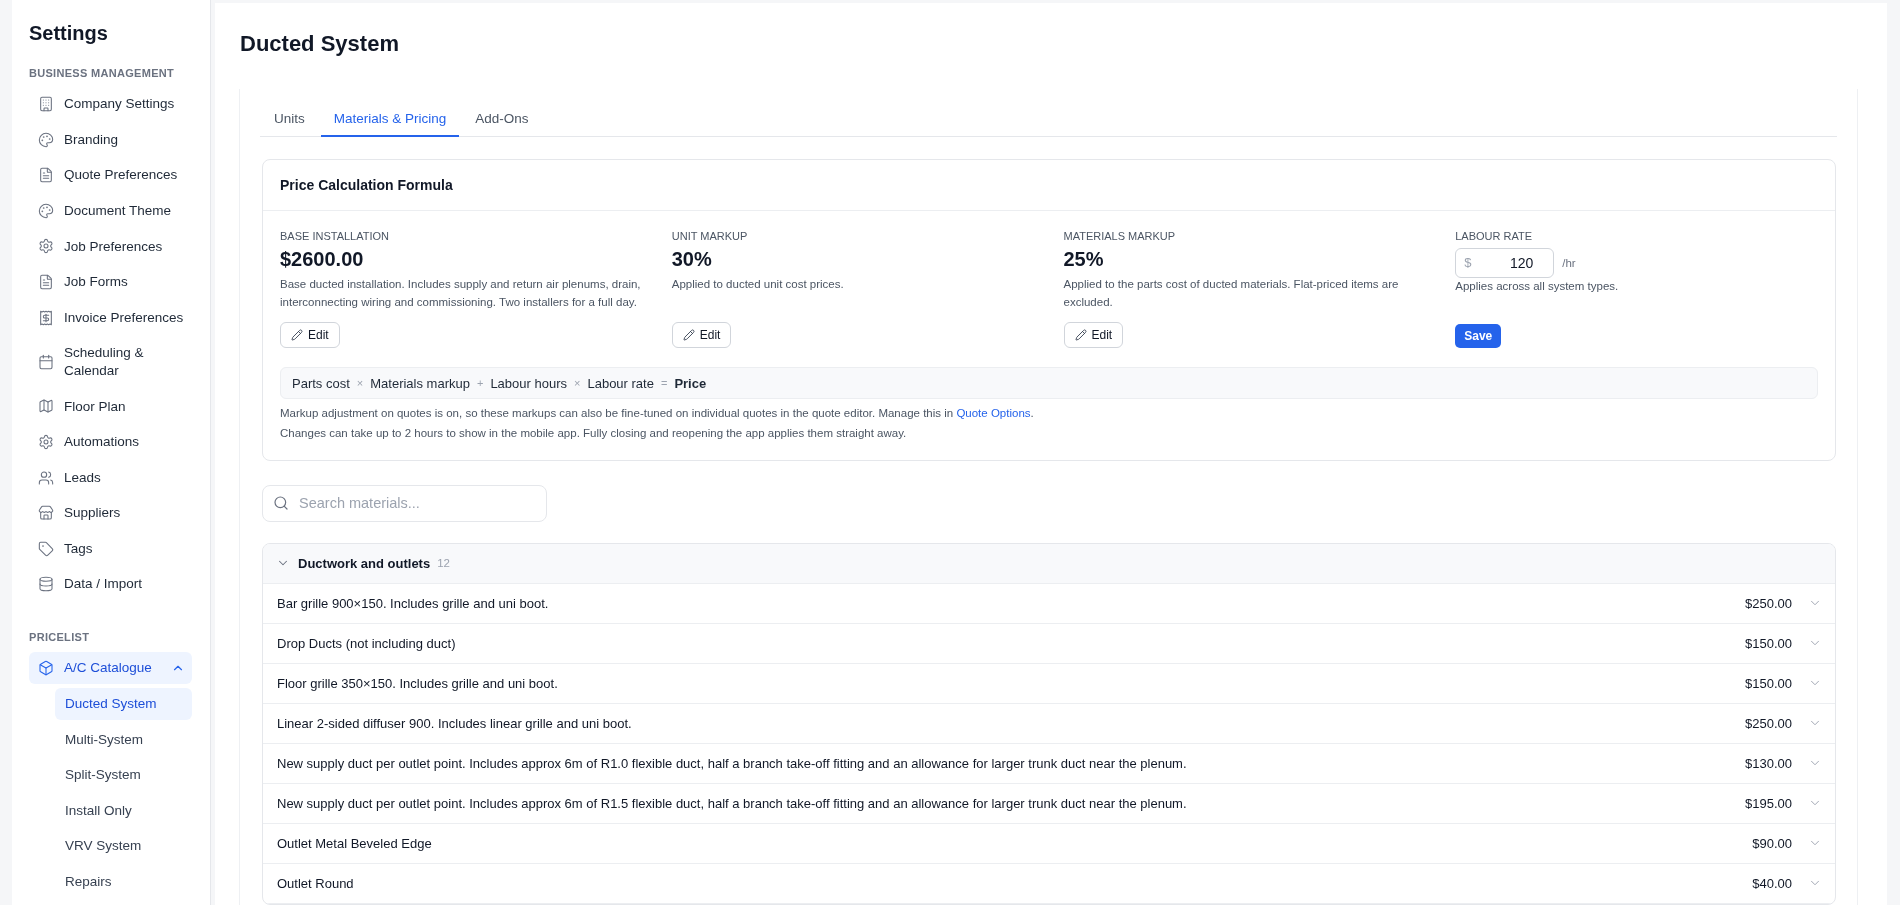 The width and height of the screenshot is (1900, 905). Describe the element at coordinates (322, 259) in the screenshot. I see `field-value: $2600.00` at that location.